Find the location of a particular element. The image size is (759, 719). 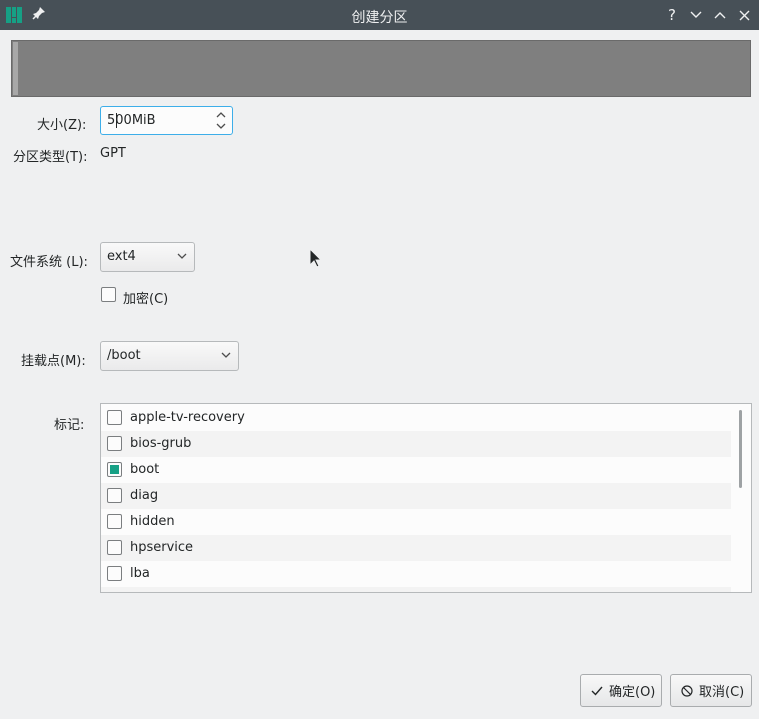

partition-bar is located at coordinates (381, 68).